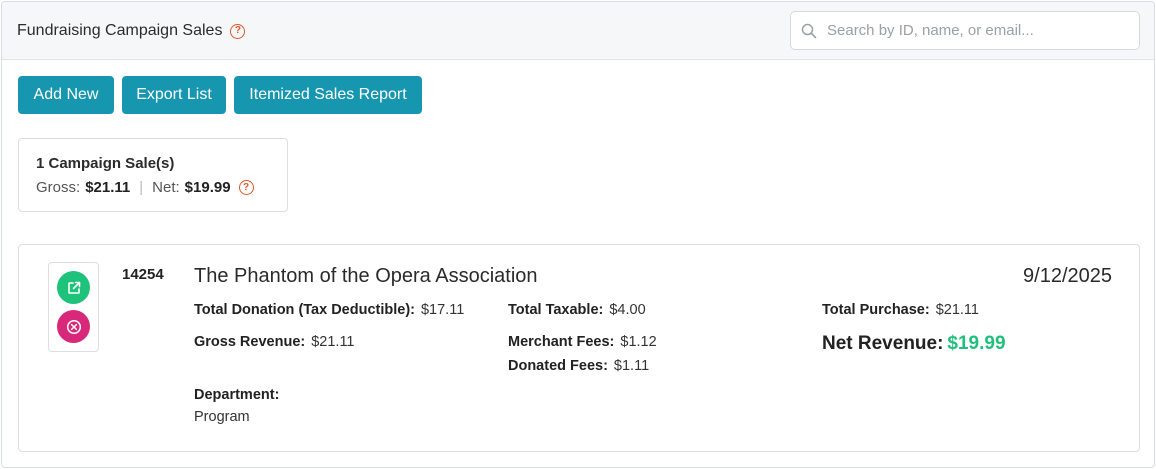 The image size is (1156, 469). I want to click on close-circle-icon, so click(73, 326).